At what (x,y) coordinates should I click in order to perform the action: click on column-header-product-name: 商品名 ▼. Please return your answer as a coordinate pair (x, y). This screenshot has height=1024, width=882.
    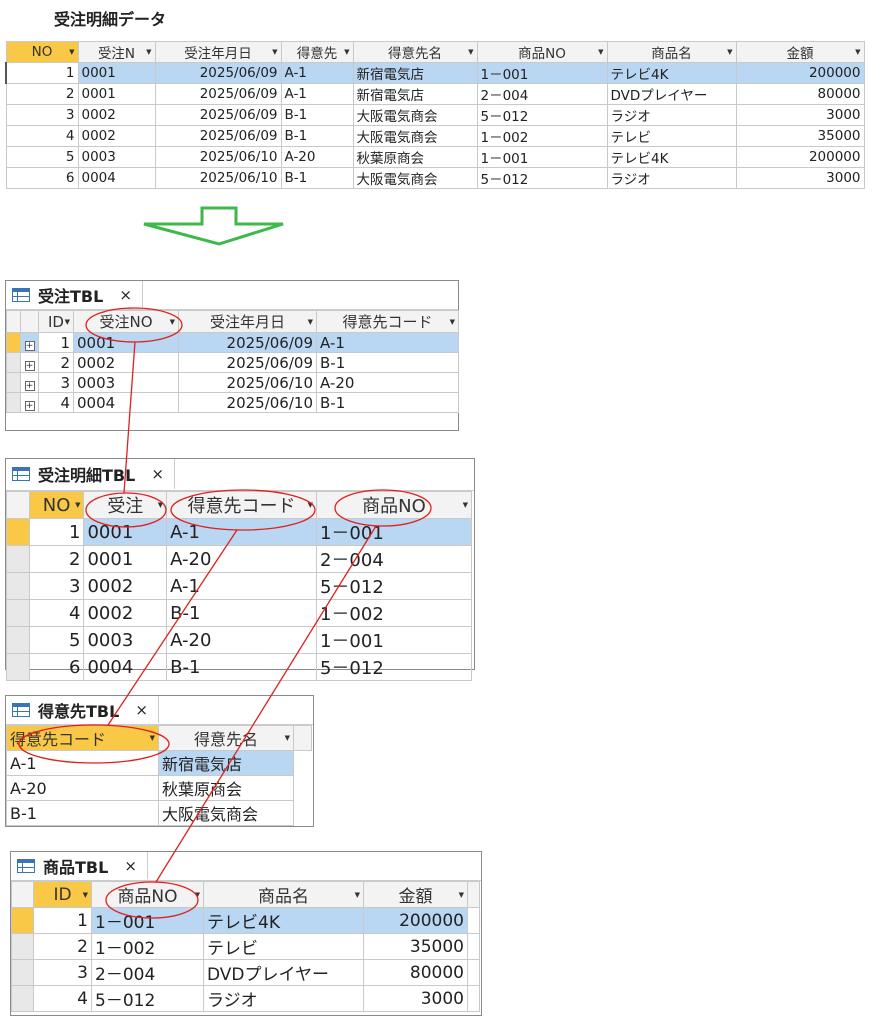
    Looking at the image, I should click on (671, 52).